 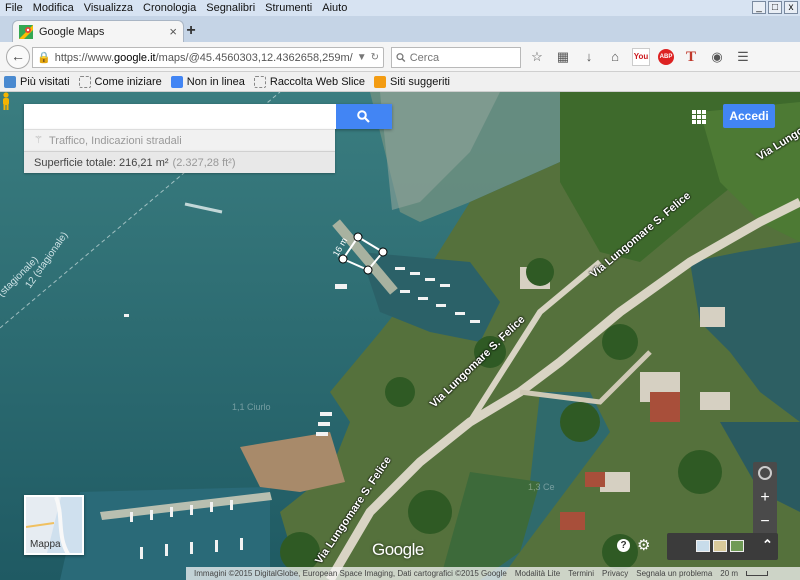 I want to click on maps-search-button, so click(x=364, y=116).